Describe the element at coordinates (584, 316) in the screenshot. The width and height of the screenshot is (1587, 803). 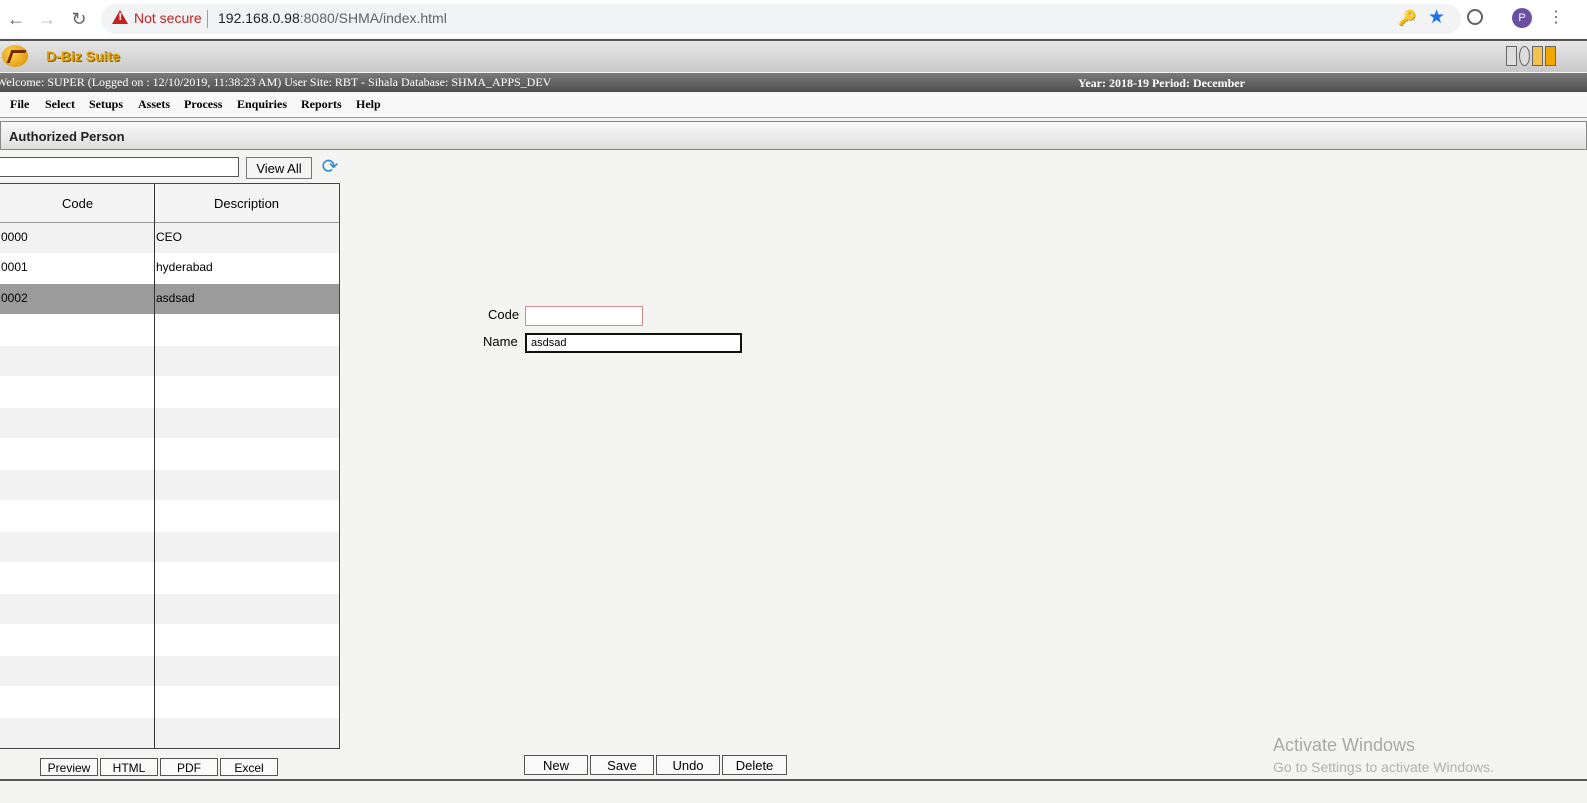
I see `code-field` at that location.